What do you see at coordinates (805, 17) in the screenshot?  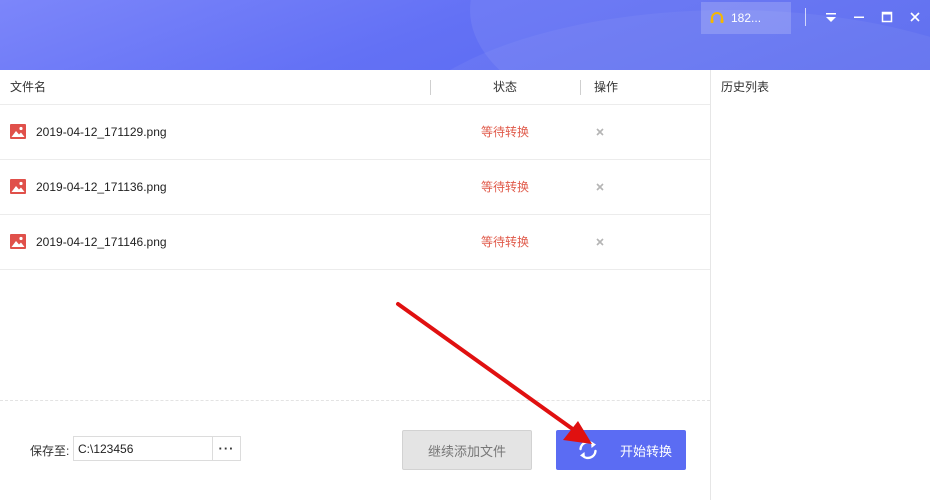 I see `header-divider` at bounding box center [805, 17].